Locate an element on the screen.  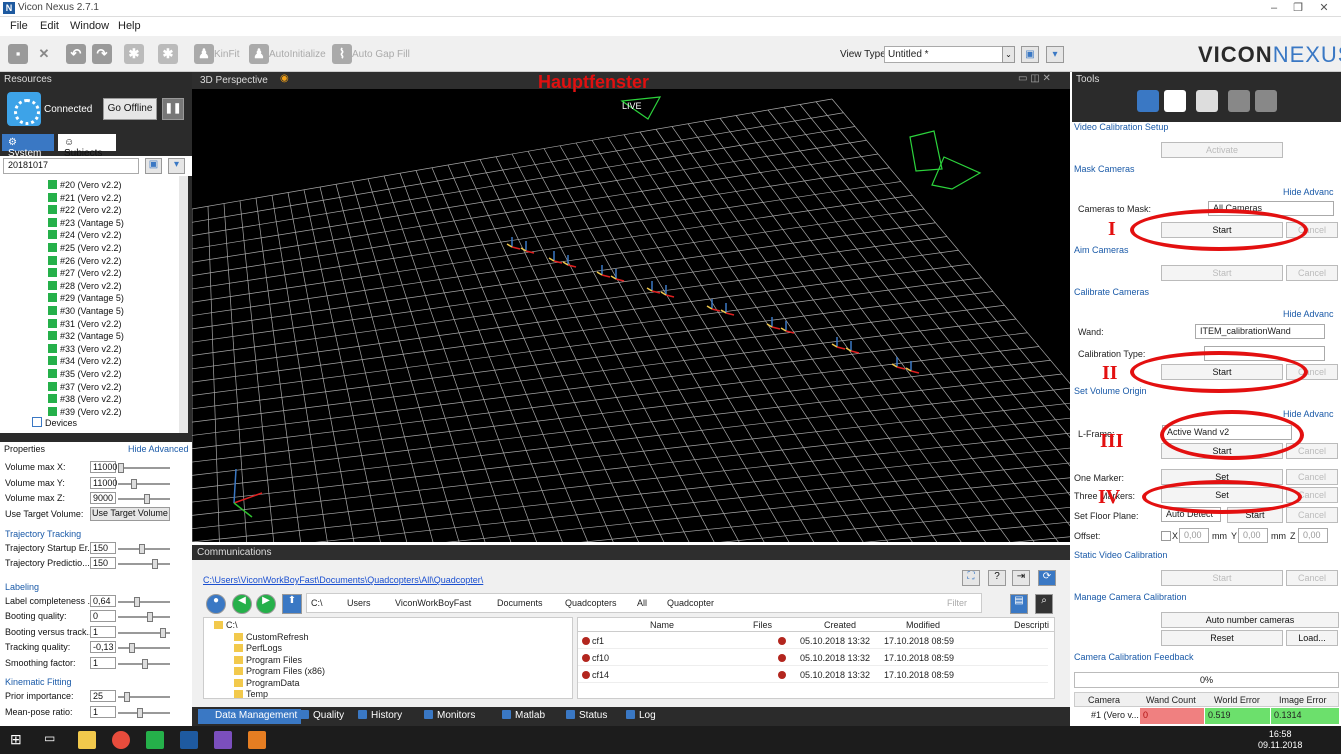
calibrate-hide-advanced: Hide Advanc is located at coordinates (1308, 314).